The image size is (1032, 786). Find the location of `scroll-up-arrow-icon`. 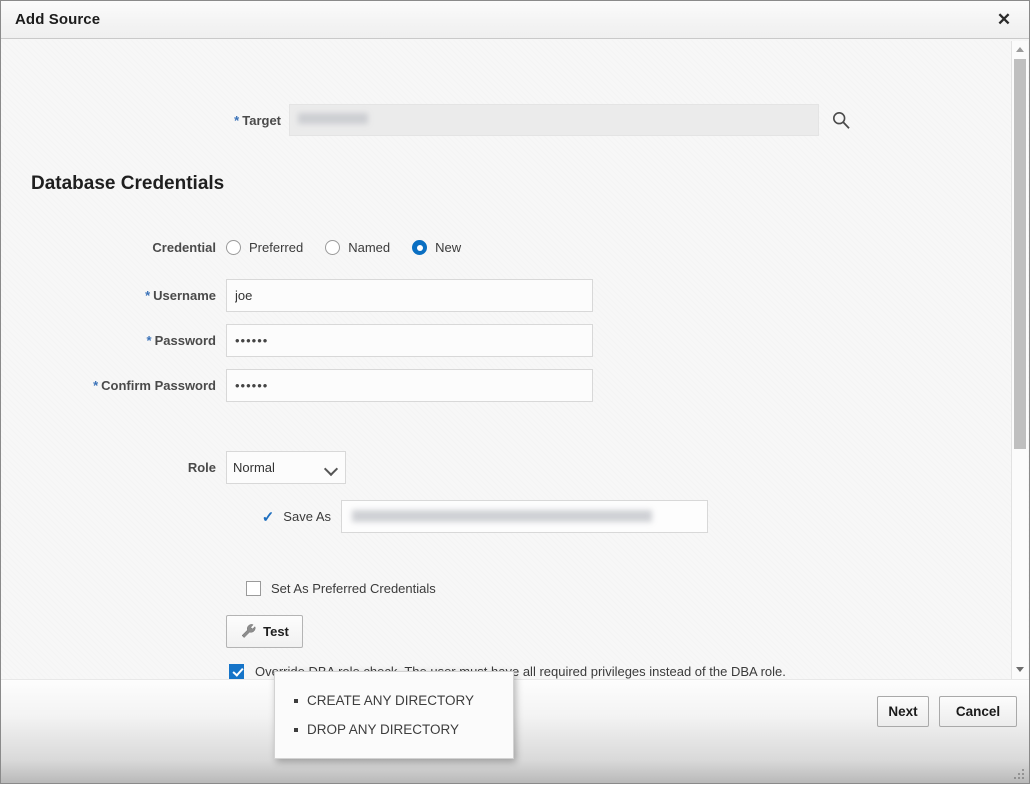

scroll-up-arrow-icon is located at coordinates (1020, 50).